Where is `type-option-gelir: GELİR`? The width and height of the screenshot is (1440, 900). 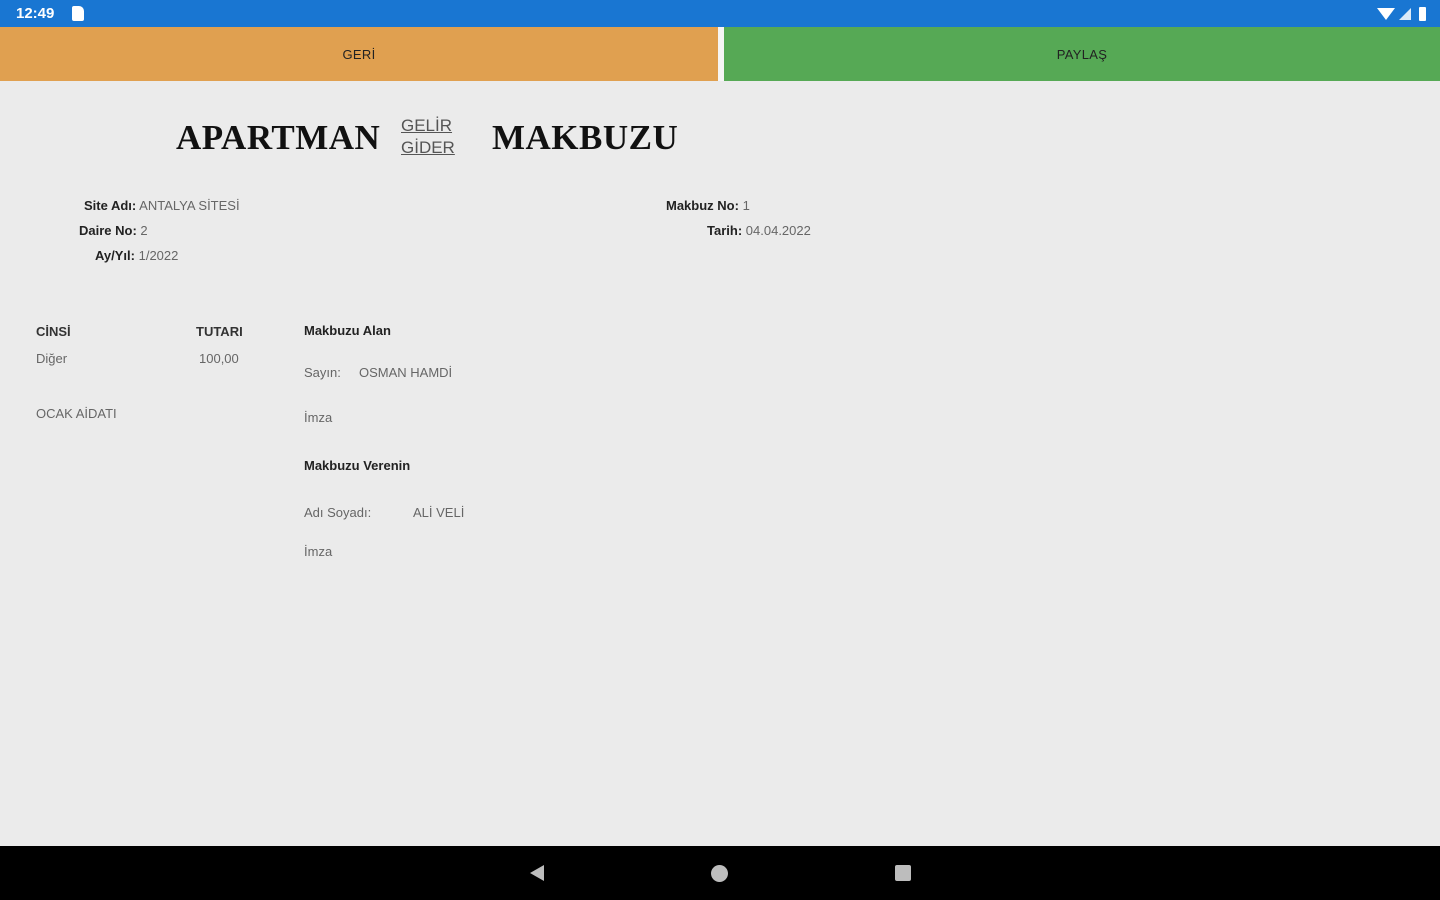
type-option-gelir: GELİR is located at coordinates (426, 126).